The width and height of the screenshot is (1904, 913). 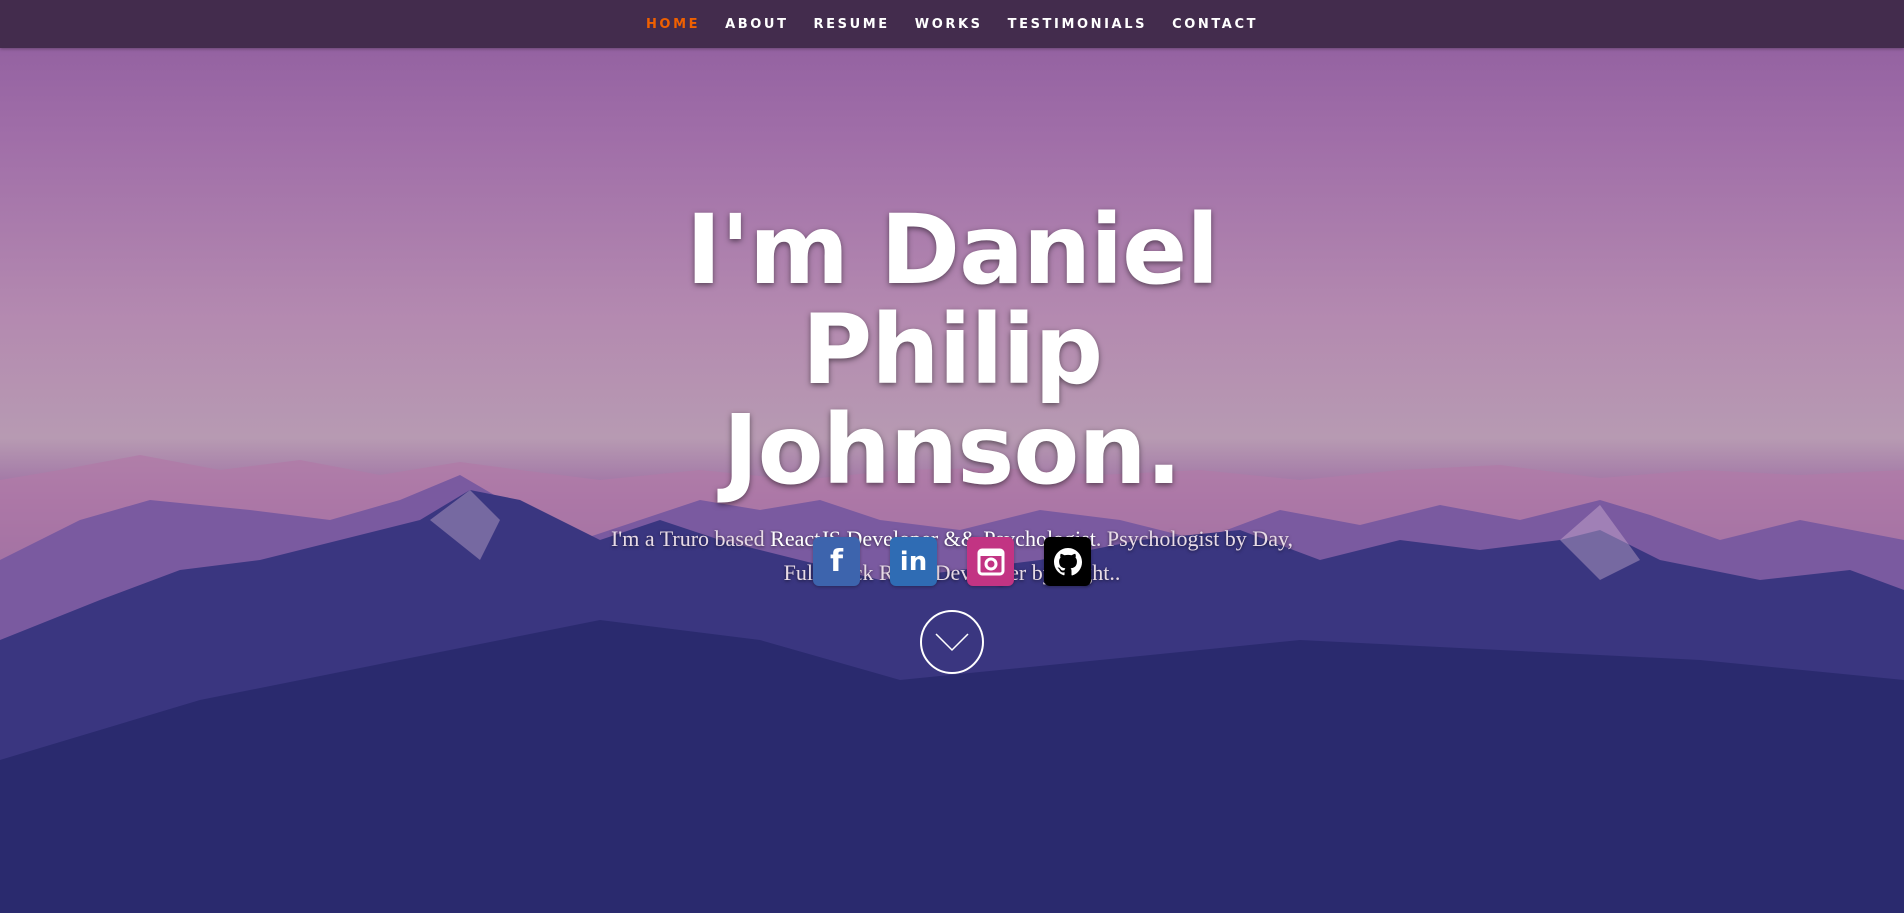 I want to click on hero-title: I'm Daniel Philip Johnson., so click(x=952, y=350).